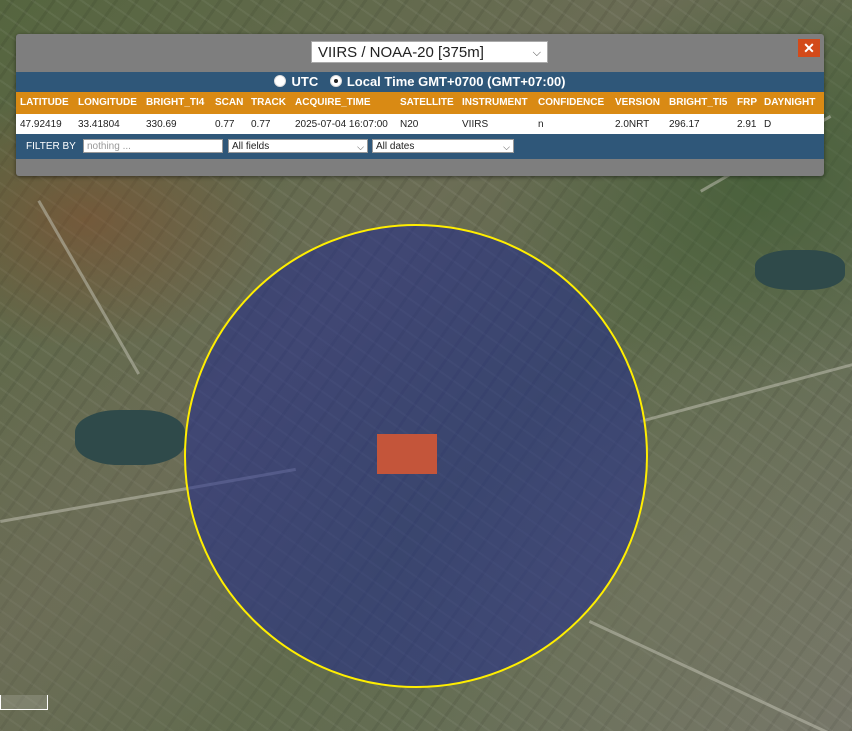  I want to click on table-cell: N20, so click(409, 124).